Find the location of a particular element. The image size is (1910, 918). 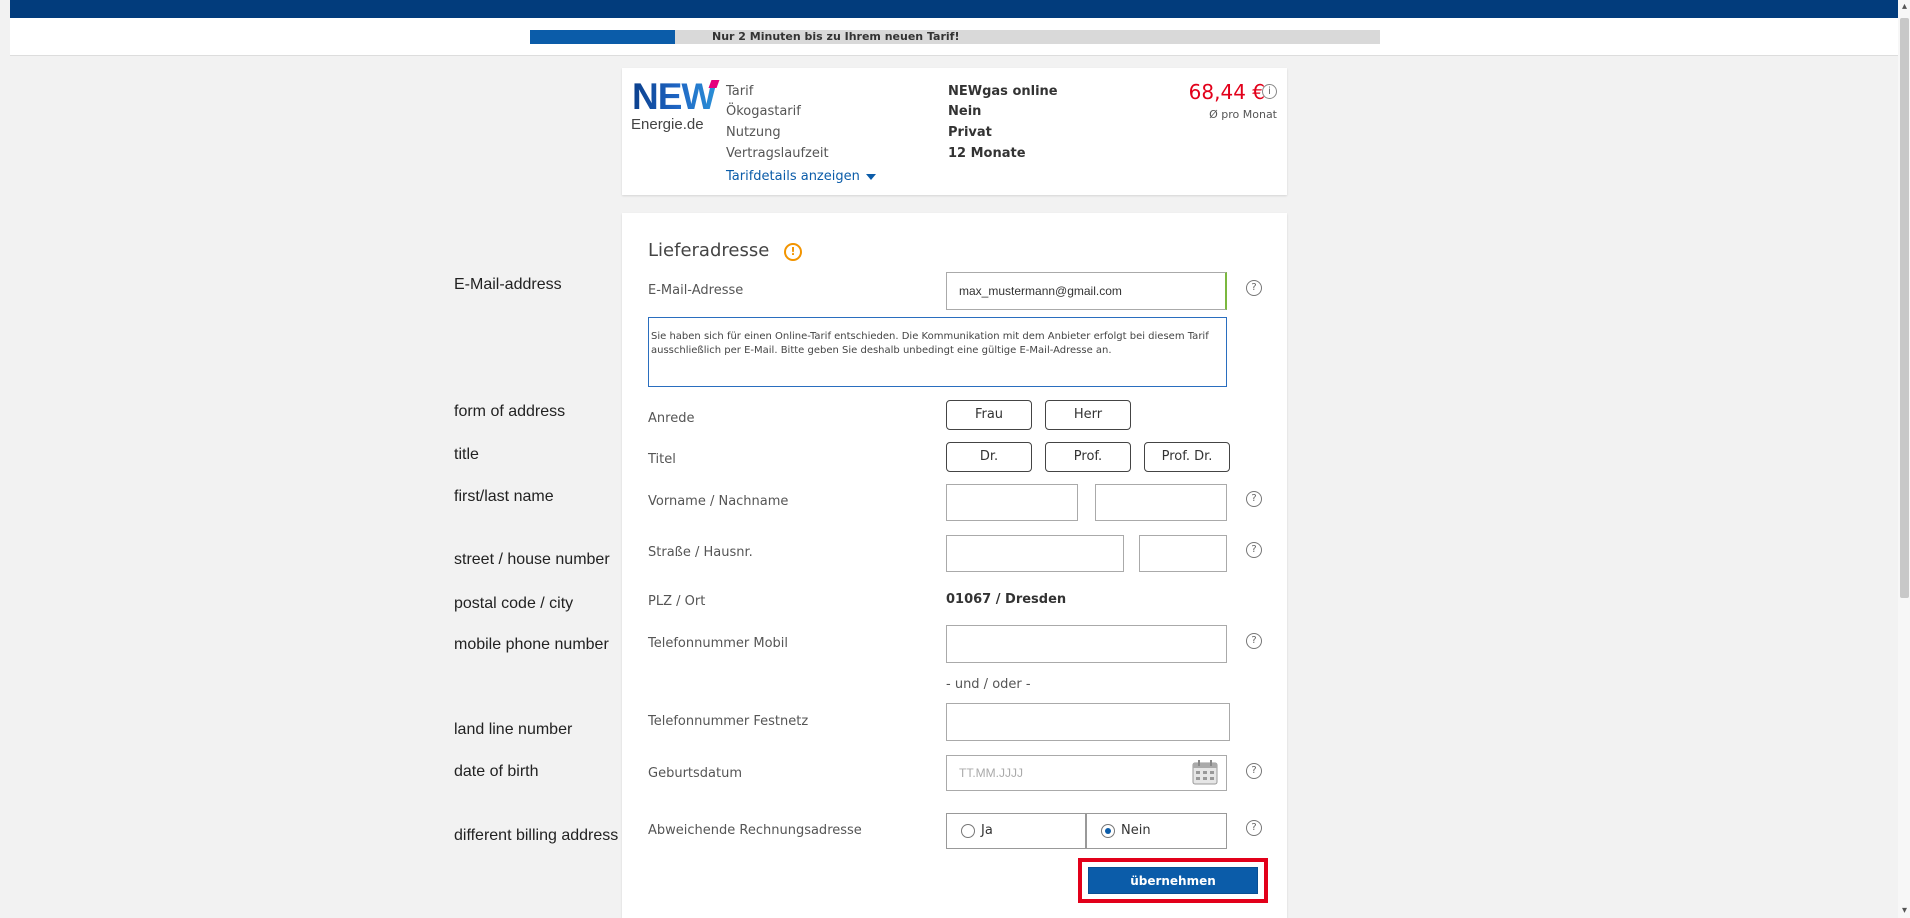

usage-label: Nutzung is located at coordinates (753, 132).